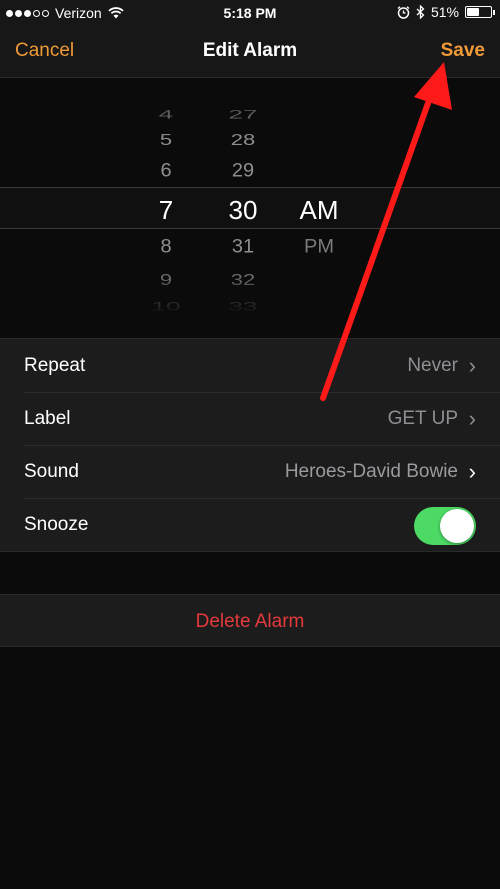 This screenshot has width=500, height=889. Describe the element at coordinates (243, 115) in the screenshot. I see `minute-option: 27` at that location.